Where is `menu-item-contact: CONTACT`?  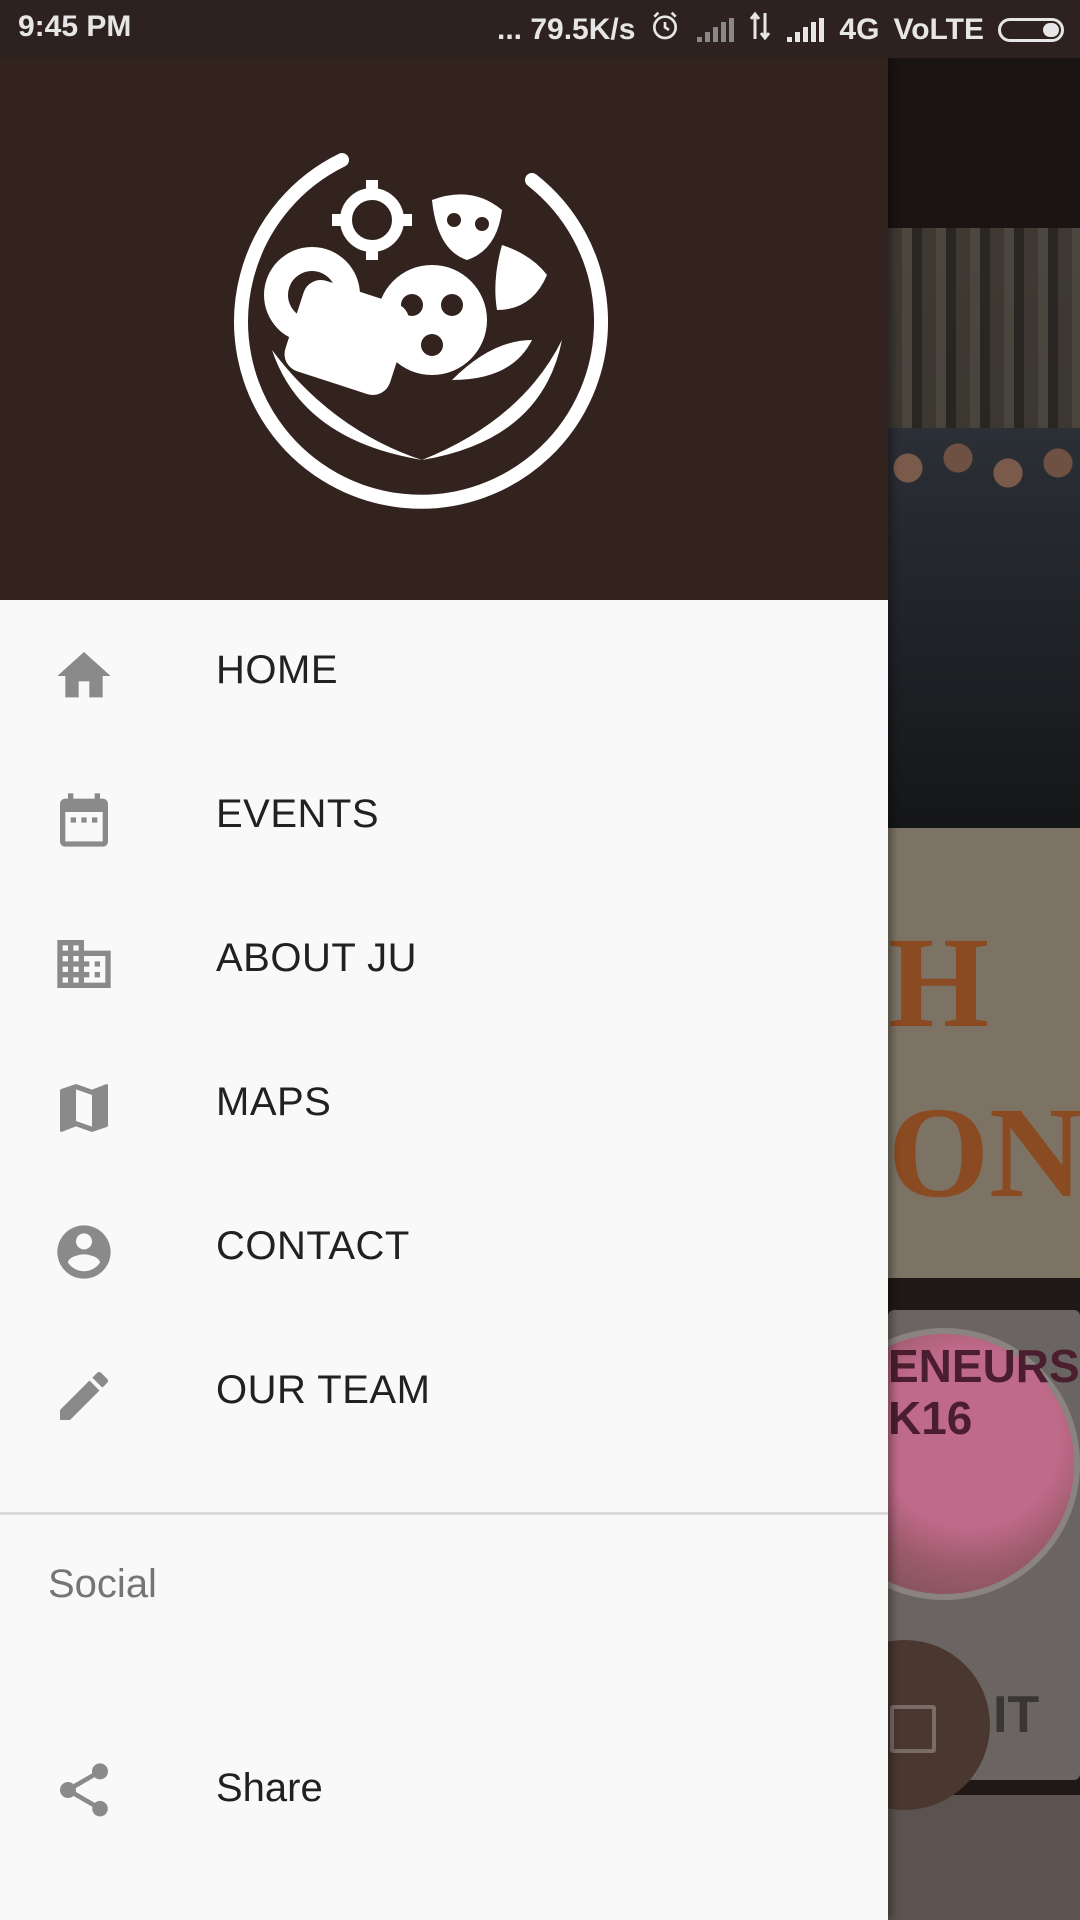 menu-item-contact: CONTACT is located at coordinates (444, 1248).